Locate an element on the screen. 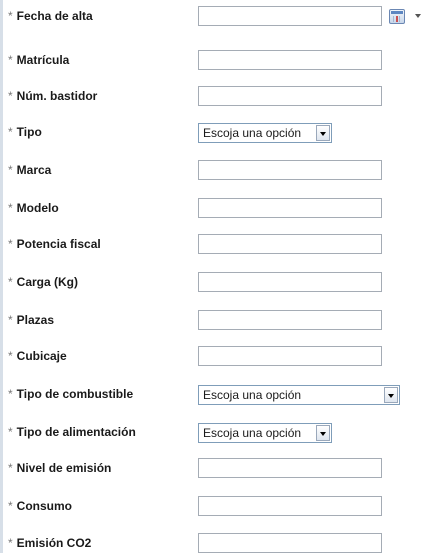 The image size is (428, 553). field-label-consumo: * Consumo is located at coordinates (40, 506).